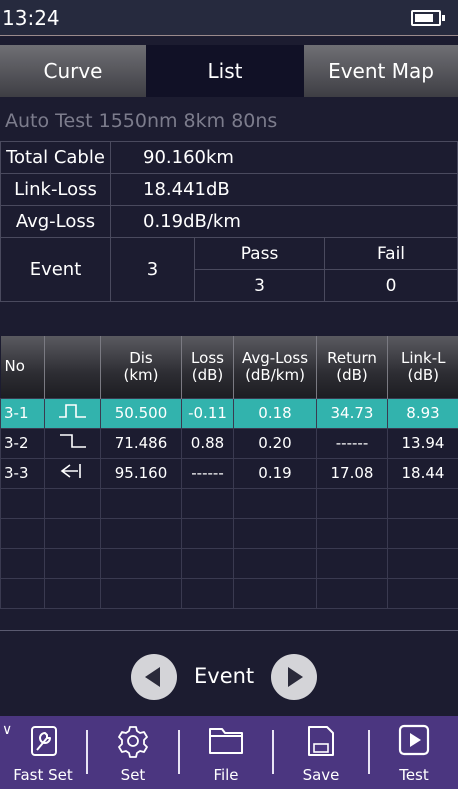 The height and width of the screenshot is (789, 458). Describe the element at coordinates (44, 741) in the screenshot. I see `wrench-icon` at that location.